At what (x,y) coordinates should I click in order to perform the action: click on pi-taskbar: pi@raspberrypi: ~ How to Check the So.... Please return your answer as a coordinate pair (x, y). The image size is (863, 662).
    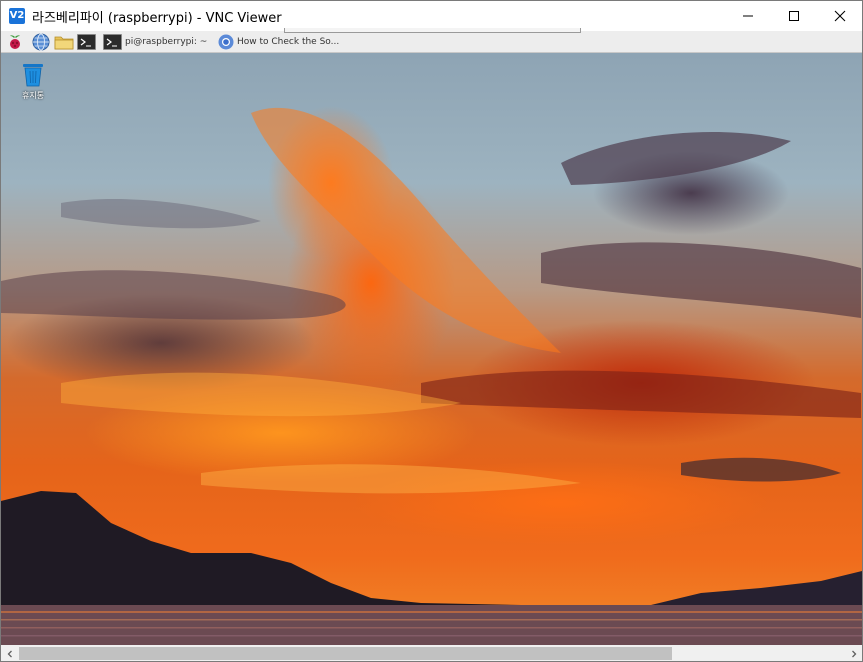
    Looking at the image, I should click on (431, 42).